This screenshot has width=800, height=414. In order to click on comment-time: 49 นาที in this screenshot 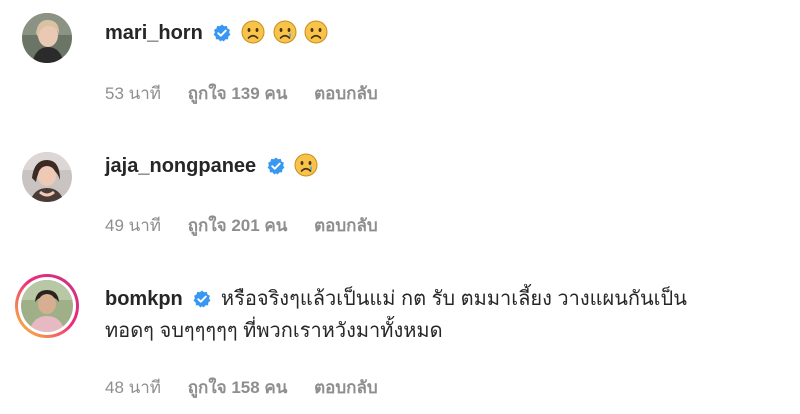, I will do `click(133, 225)`.